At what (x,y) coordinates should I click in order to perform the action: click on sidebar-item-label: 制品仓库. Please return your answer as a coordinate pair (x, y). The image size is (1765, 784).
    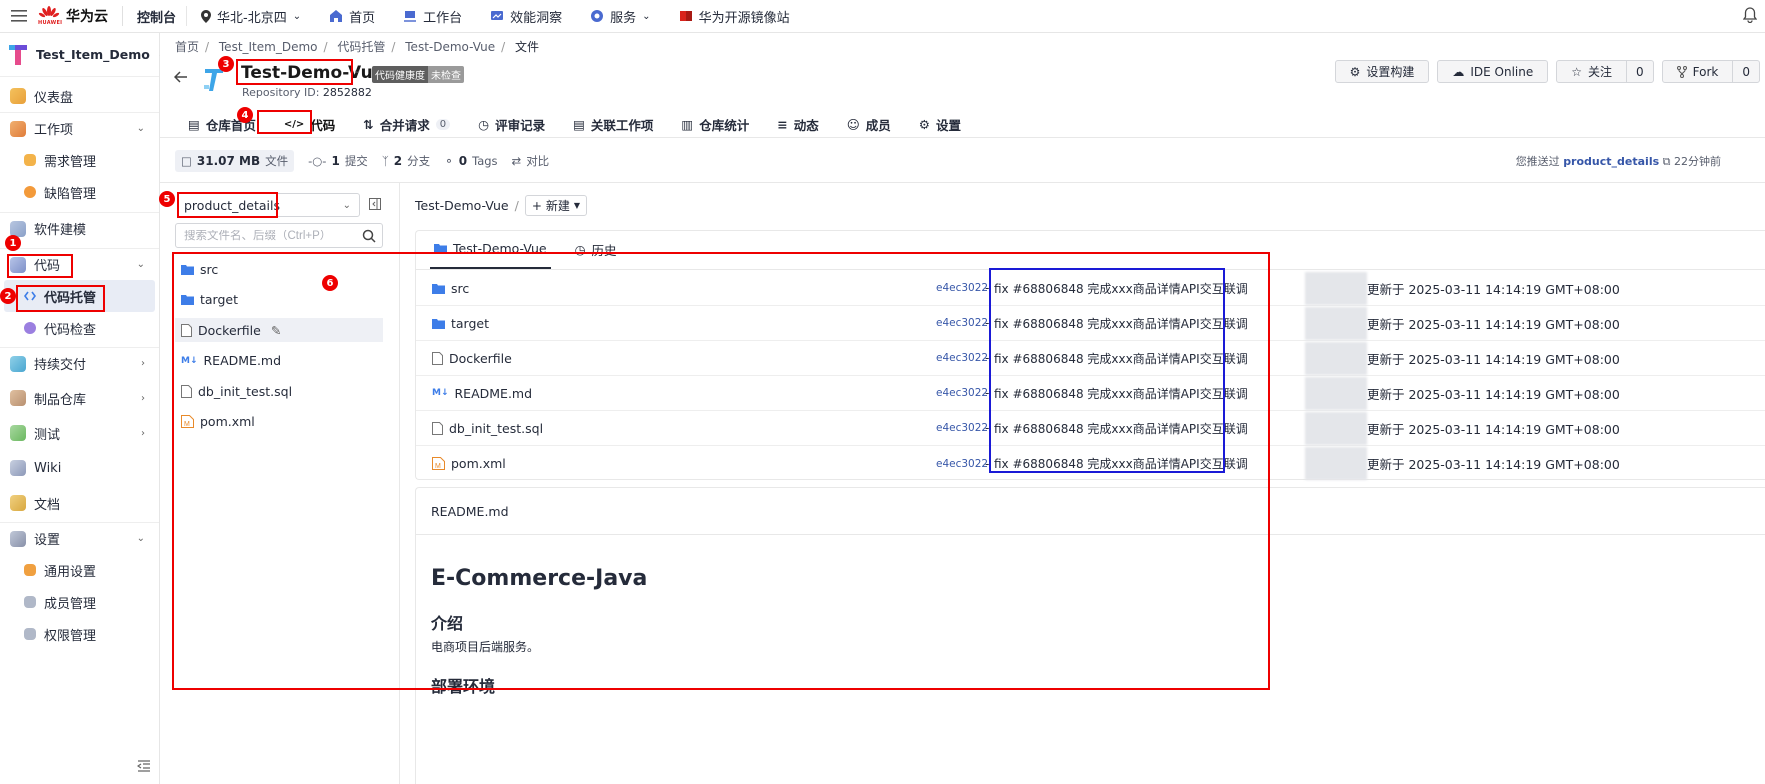
    Looking at the image, I should click on (60, 400).